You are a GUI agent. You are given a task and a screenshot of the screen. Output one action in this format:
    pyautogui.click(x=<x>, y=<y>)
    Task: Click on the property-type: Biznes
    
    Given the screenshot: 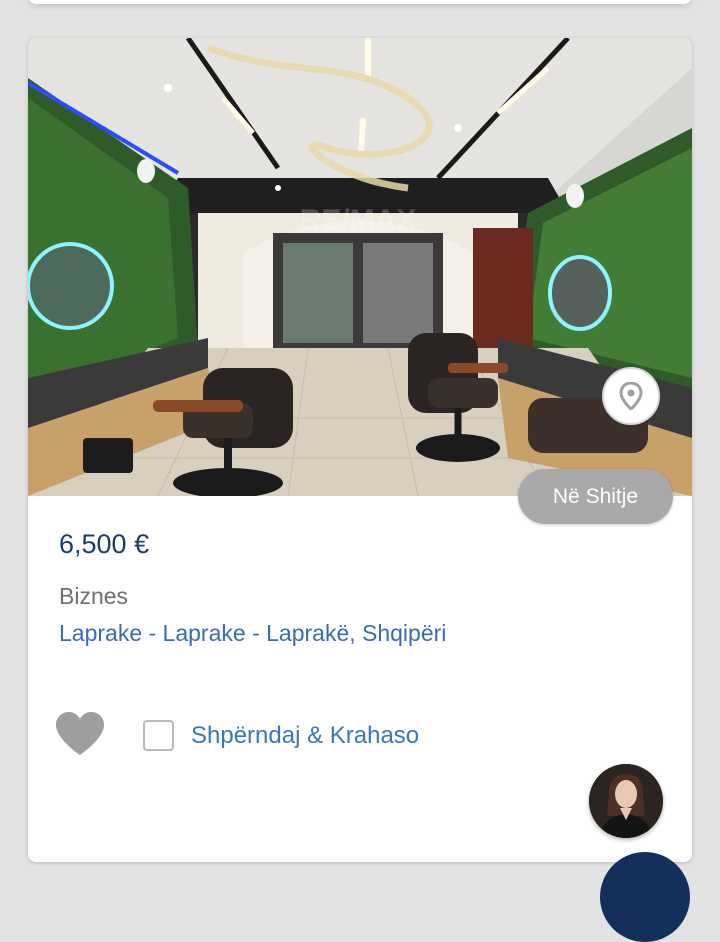 What is the action you would take?
    pyautogui.click(x=94, y=596)
    